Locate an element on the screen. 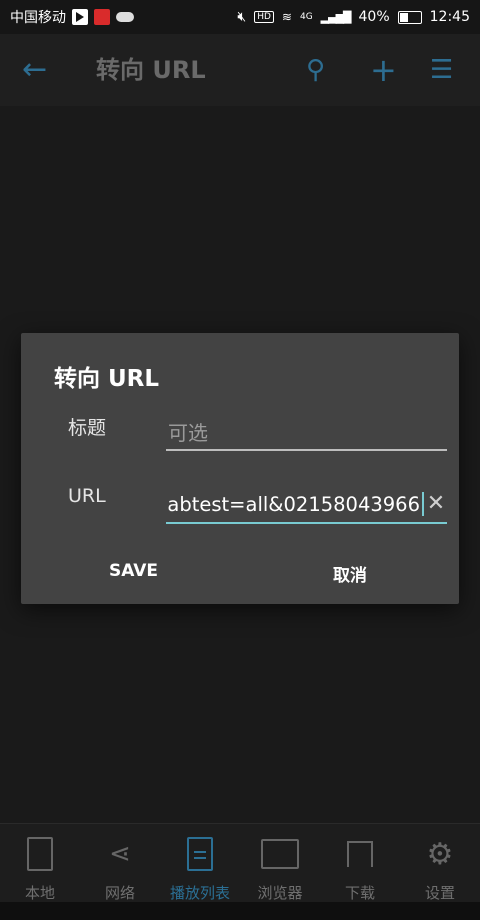 Image resolution: width=480 pixels, height=920 pixels. title-field-wrapper is located at coordinates (308, 434).